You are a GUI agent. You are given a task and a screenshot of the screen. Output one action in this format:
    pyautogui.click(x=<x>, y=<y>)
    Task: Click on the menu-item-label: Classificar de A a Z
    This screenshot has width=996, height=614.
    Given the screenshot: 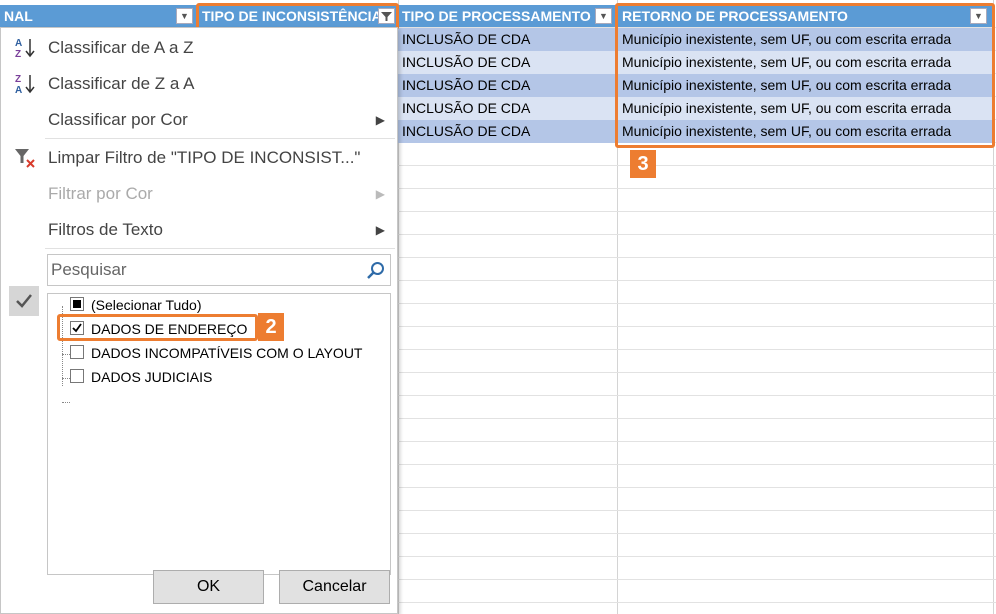 What is the action you would take?
    pyautogui.click(x=121, y=47)
    